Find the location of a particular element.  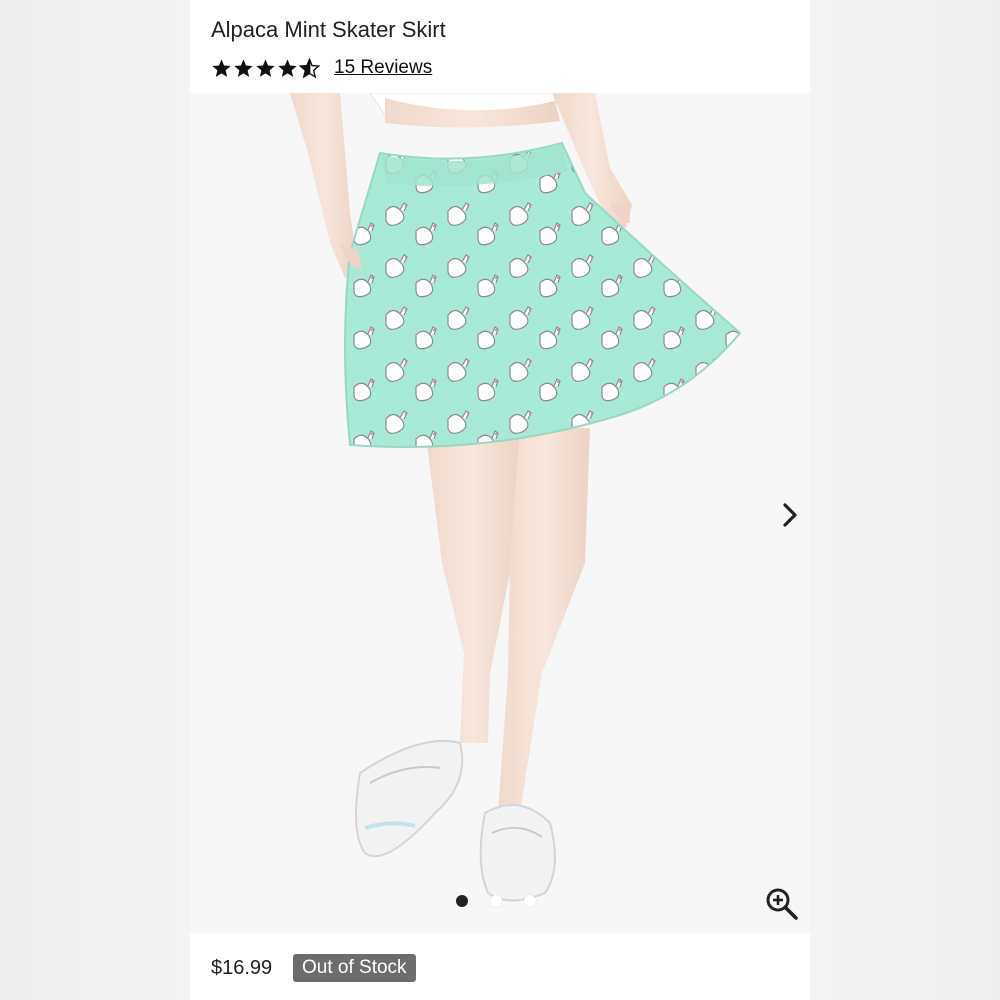

price-bar: $16.99 Out of Stock is located at coordinates (500, 966).